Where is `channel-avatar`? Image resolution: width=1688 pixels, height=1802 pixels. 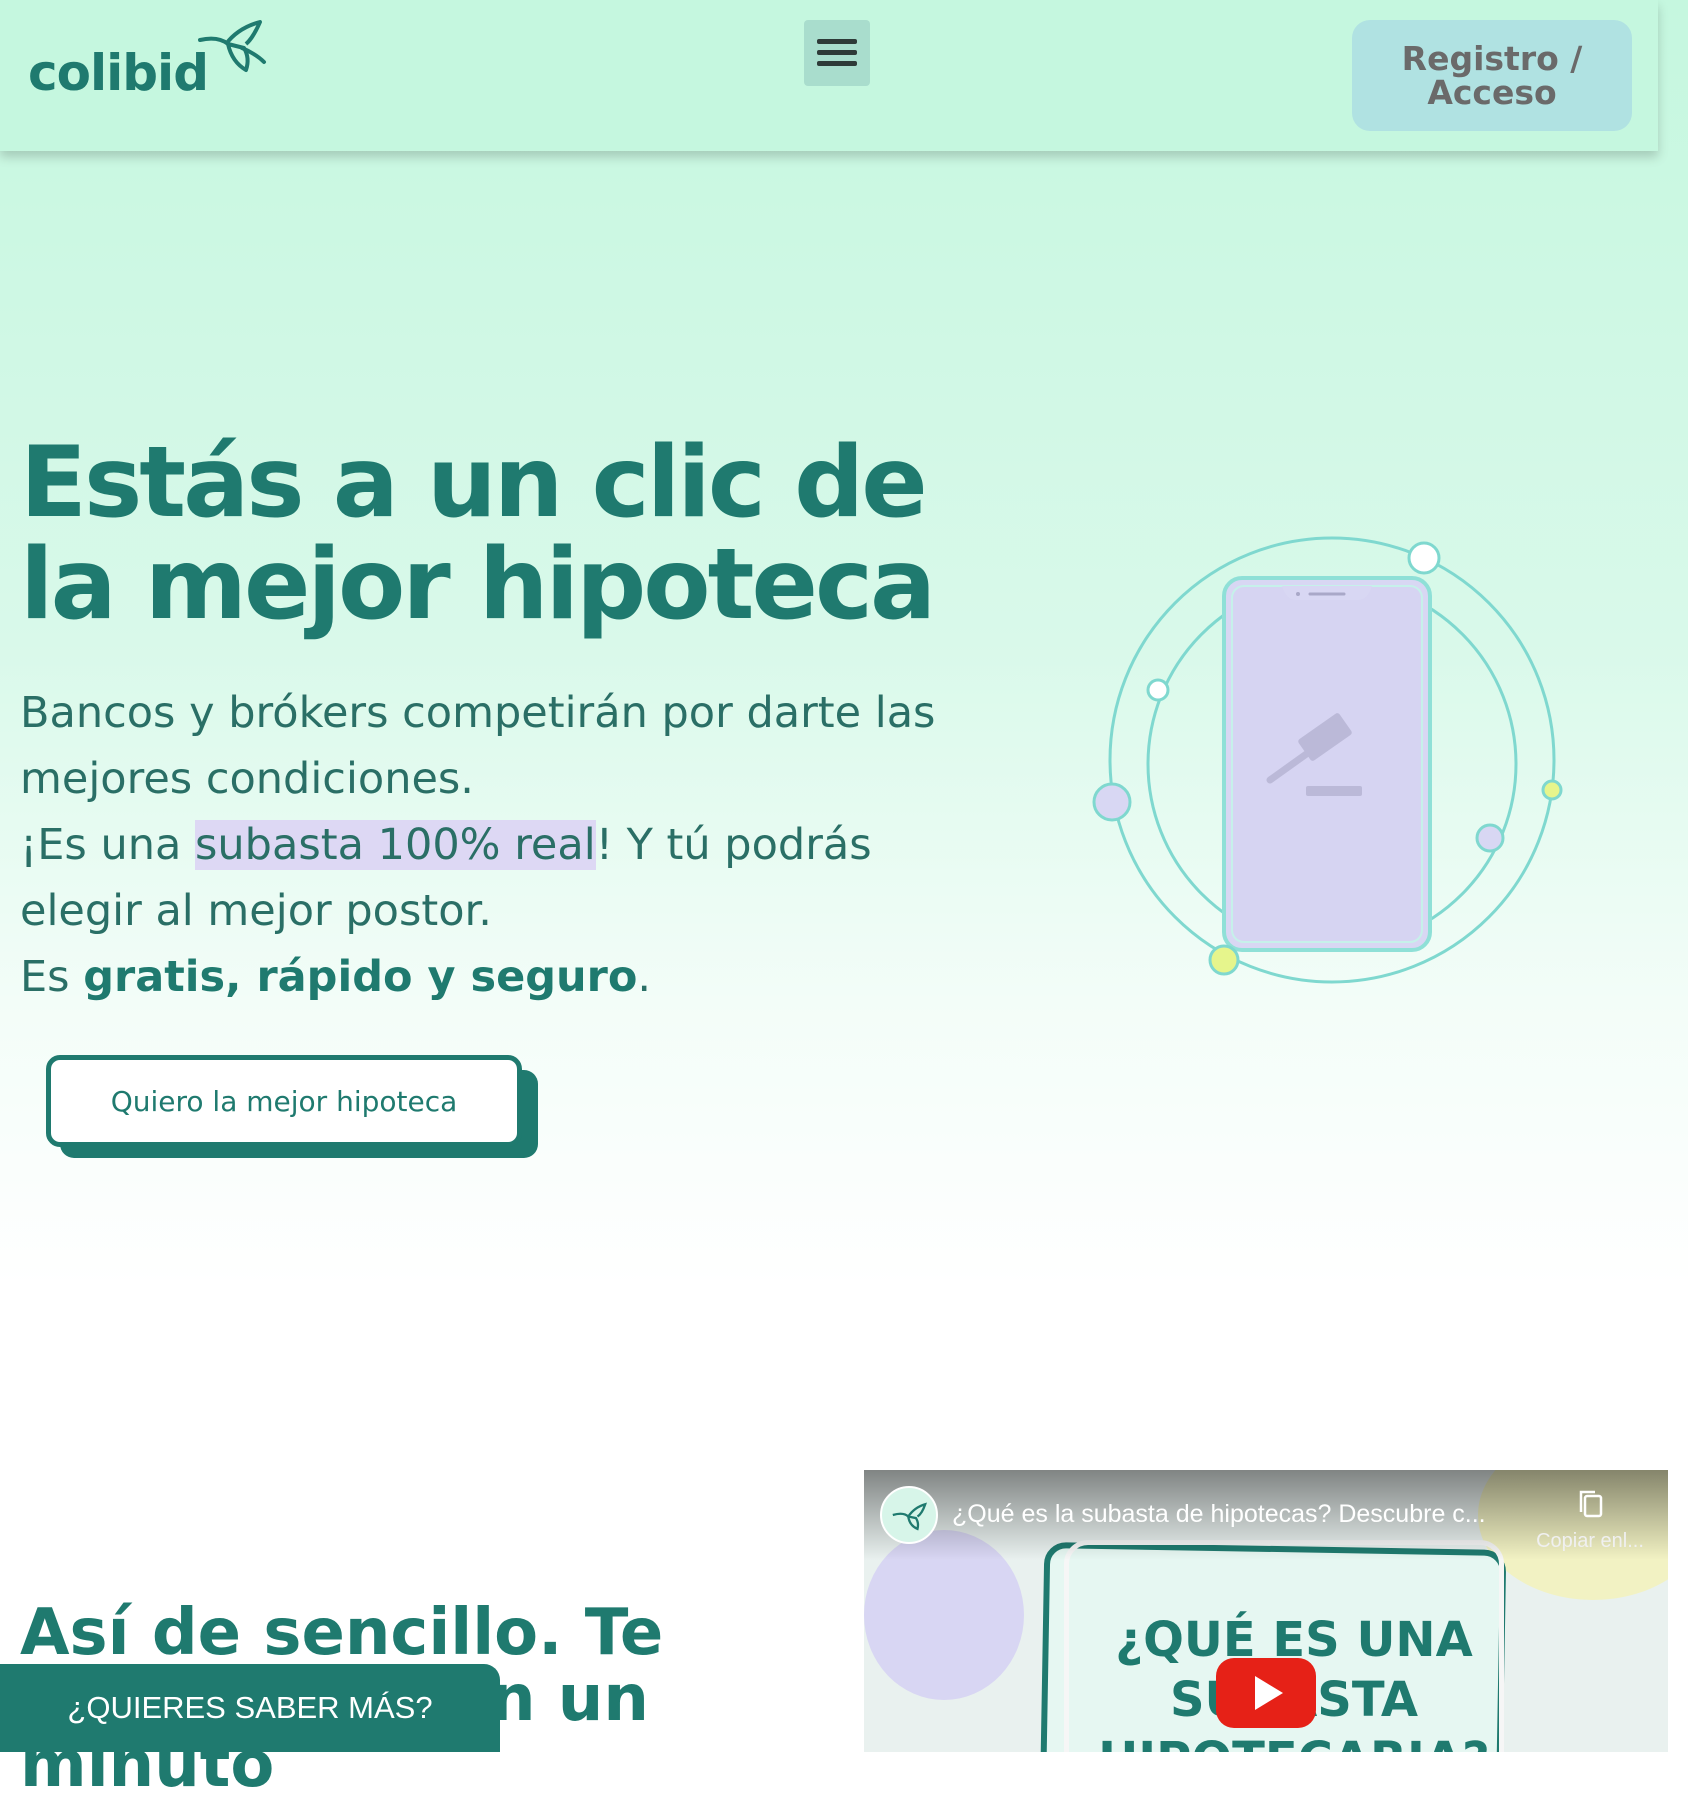
channel-avatar is located at coordinates (909, 1515).